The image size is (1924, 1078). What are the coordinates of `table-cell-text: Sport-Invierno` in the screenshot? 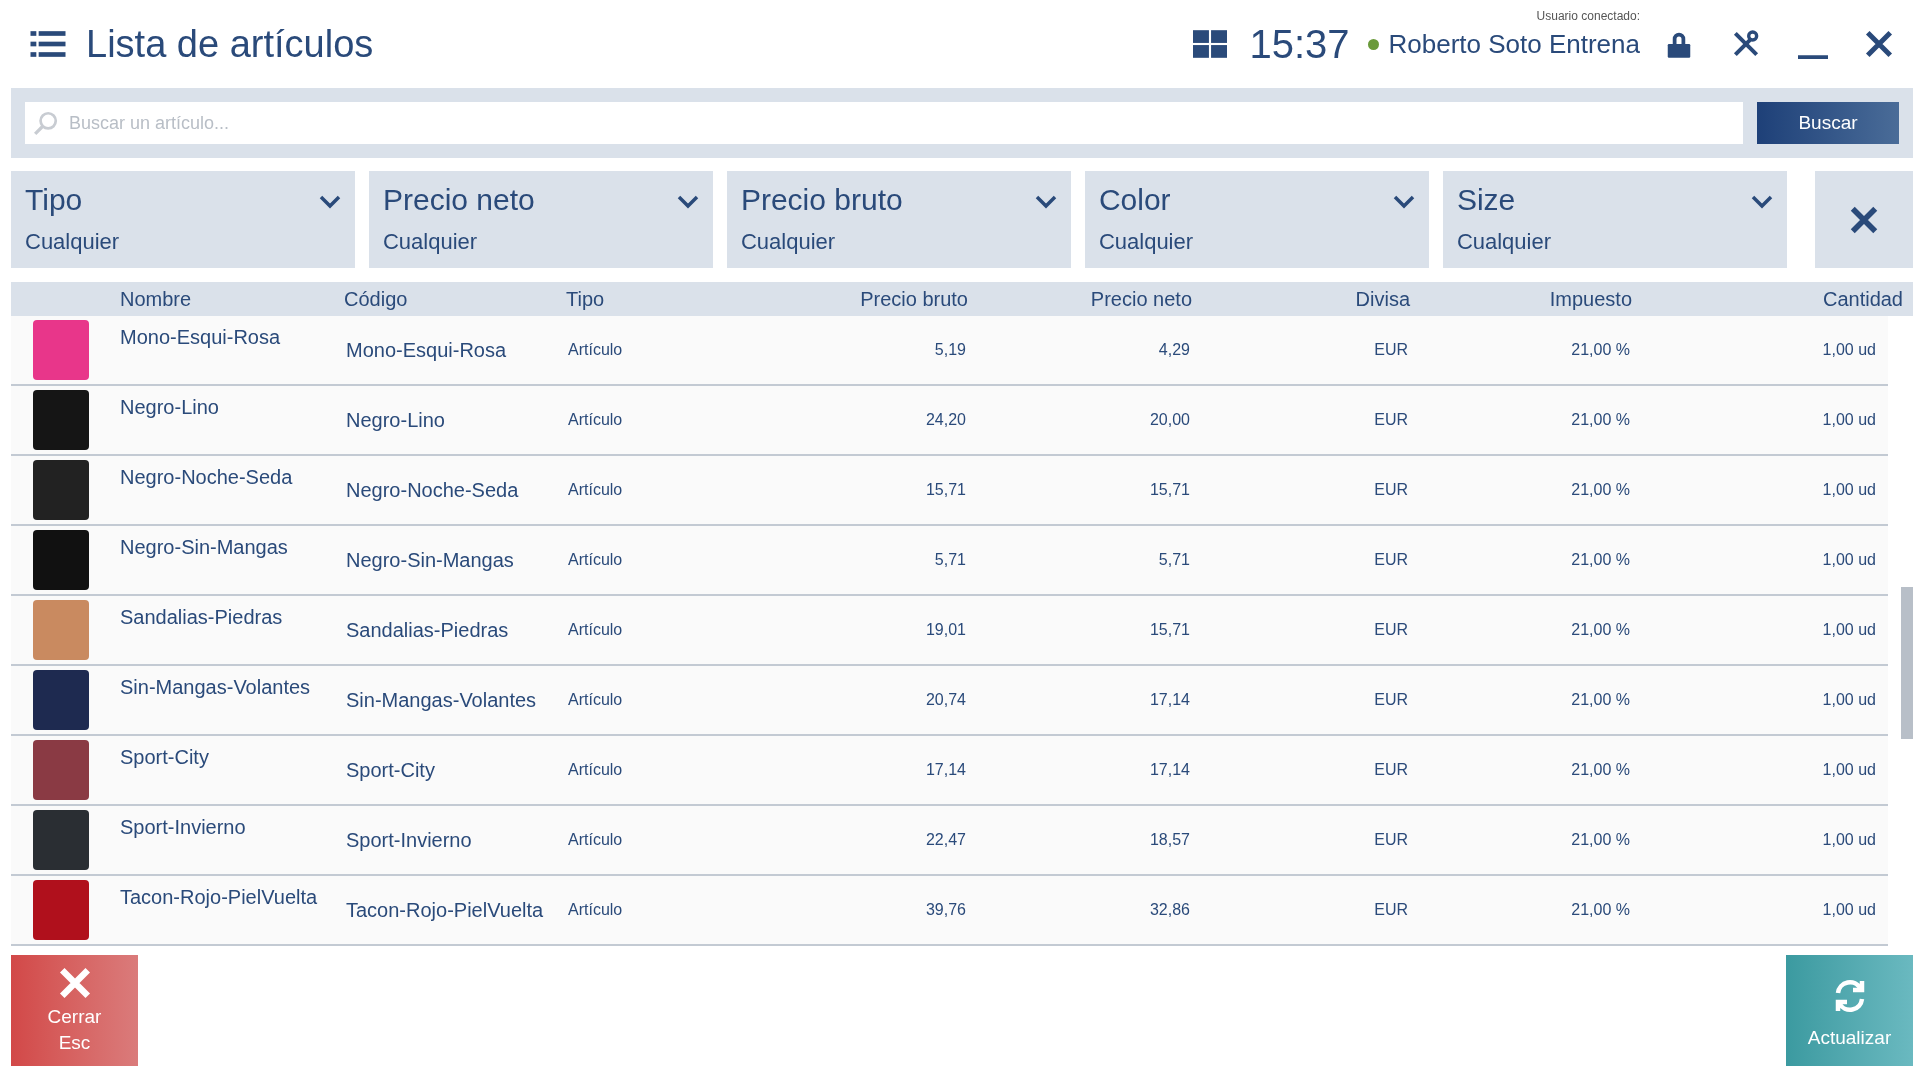 It's located at (409, 840).